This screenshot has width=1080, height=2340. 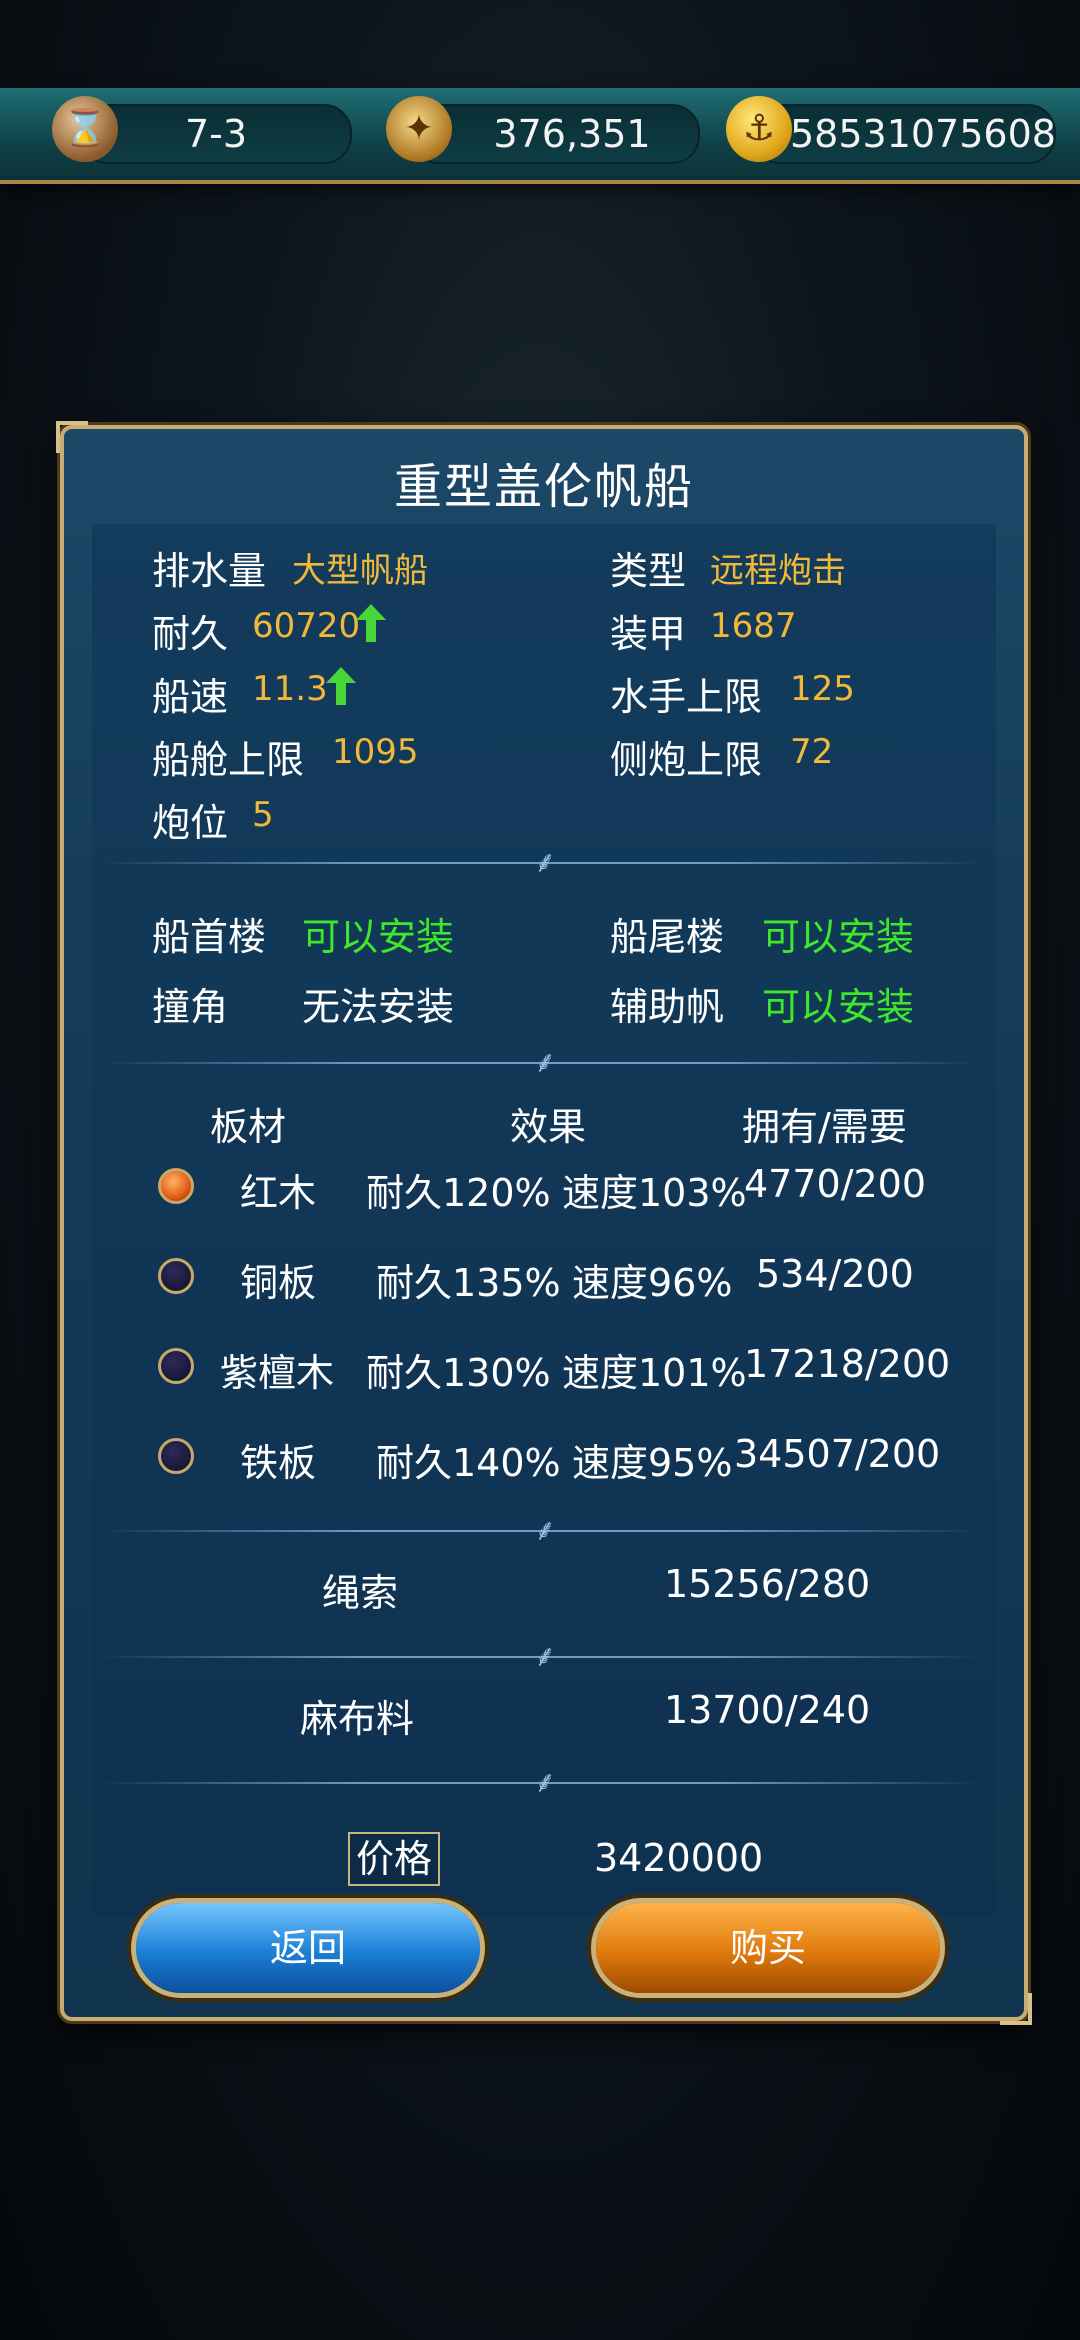 What do you see at coordinates (190, 634) in the screenshot?
I see `durability-label: 耐久` at bounding box center [190, 634].